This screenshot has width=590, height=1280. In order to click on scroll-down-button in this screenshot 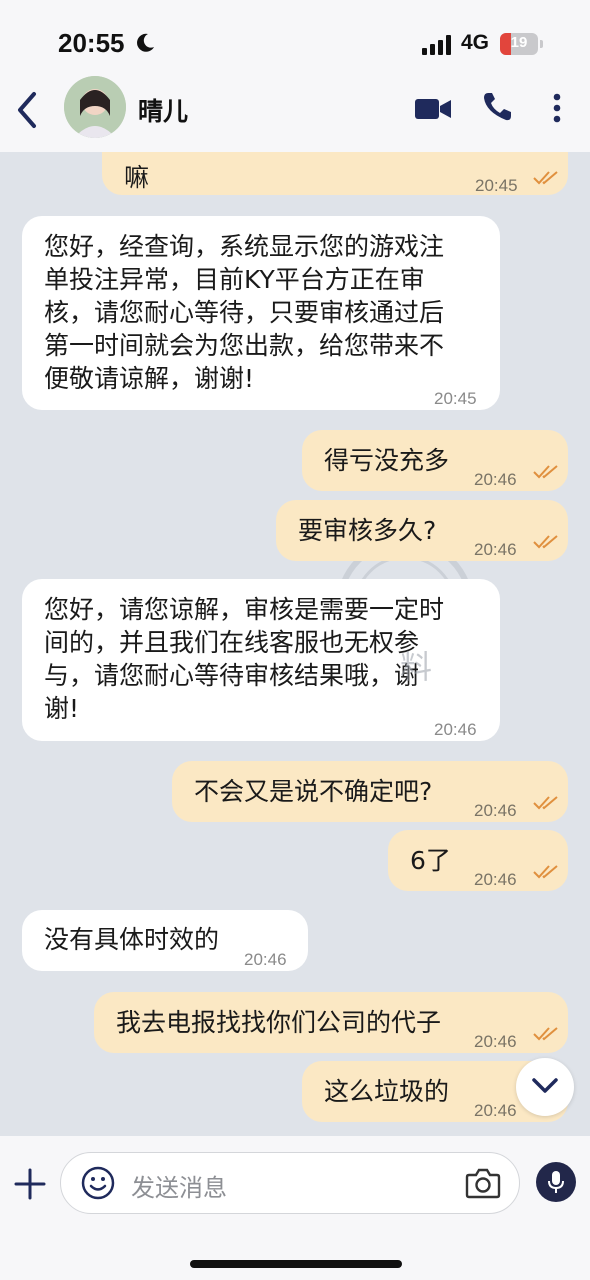, I will do `click(545, 1087)`.